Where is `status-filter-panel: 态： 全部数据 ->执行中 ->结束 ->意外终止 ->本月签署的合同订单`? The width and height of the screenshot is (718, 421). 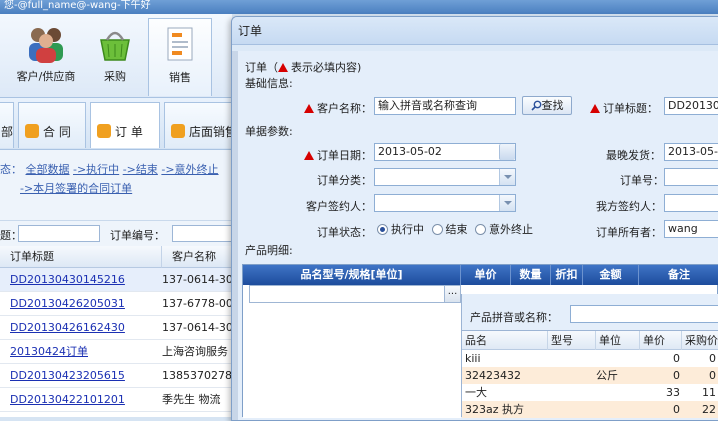 status-filter-panel: 态： 全部数据 ->执行中 ->结束 ->意外终止 ->本月签署的合同订单 is located at coordinates (116, 185).